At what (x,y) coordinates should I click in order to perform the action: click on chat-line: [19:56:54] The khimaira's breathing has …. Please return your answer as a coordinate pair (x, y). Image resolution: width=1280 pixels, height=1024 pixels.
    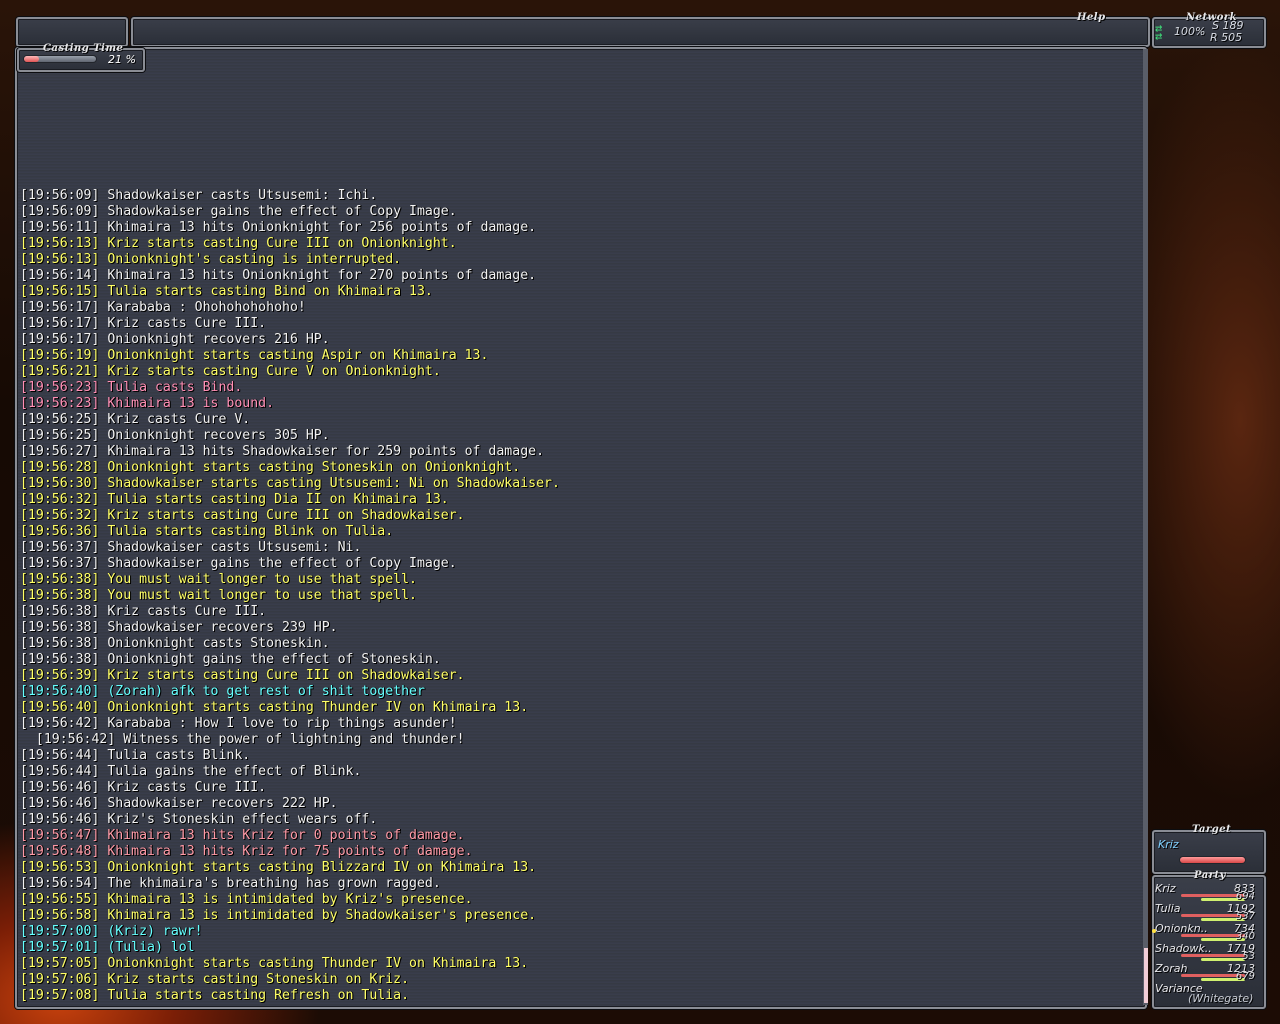
    Looking at the image, I should click on (230, 883).